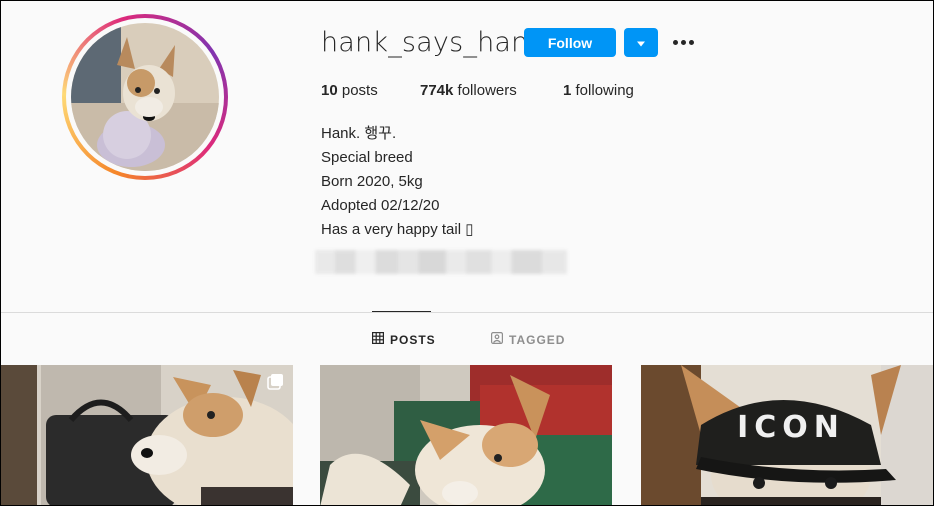 This screenshot has height=506, width=934. Describe the element at coordinates (791, 427) in the screenshot. I see `cap-text: ICON` at that location.